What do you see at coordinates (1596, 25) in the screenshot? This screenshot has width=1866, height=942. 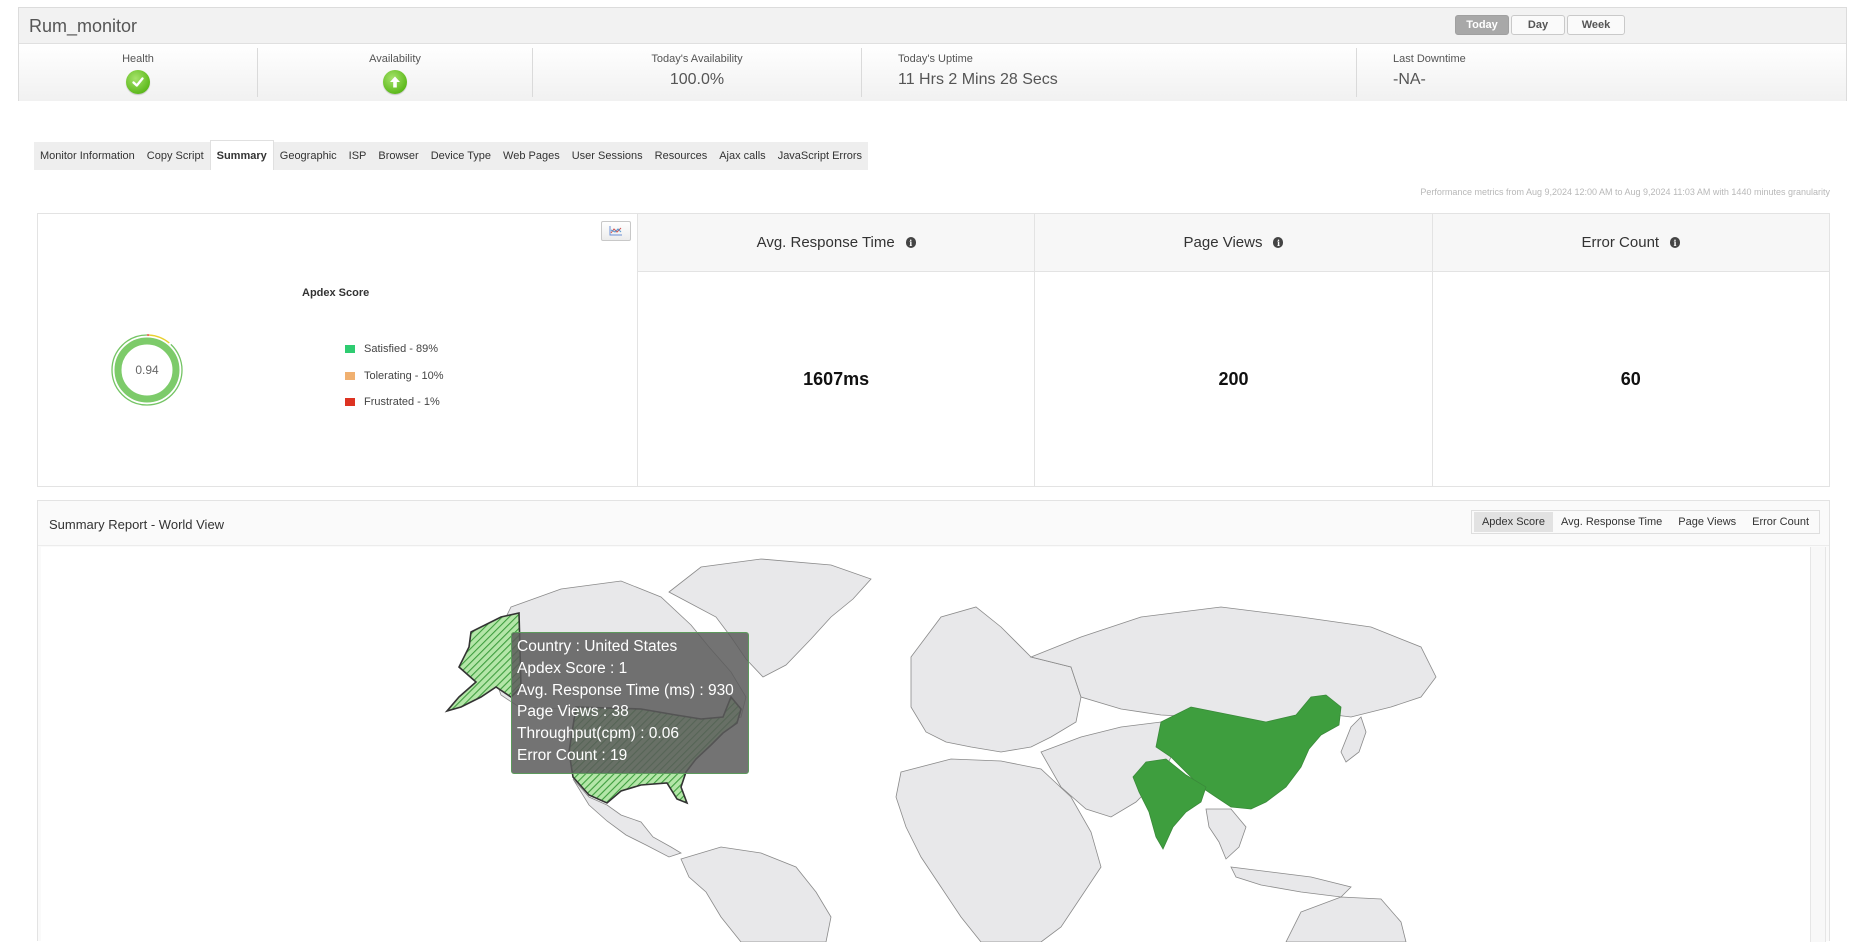 I see `period-week-button: Week` at bounding box center [1596, 25].